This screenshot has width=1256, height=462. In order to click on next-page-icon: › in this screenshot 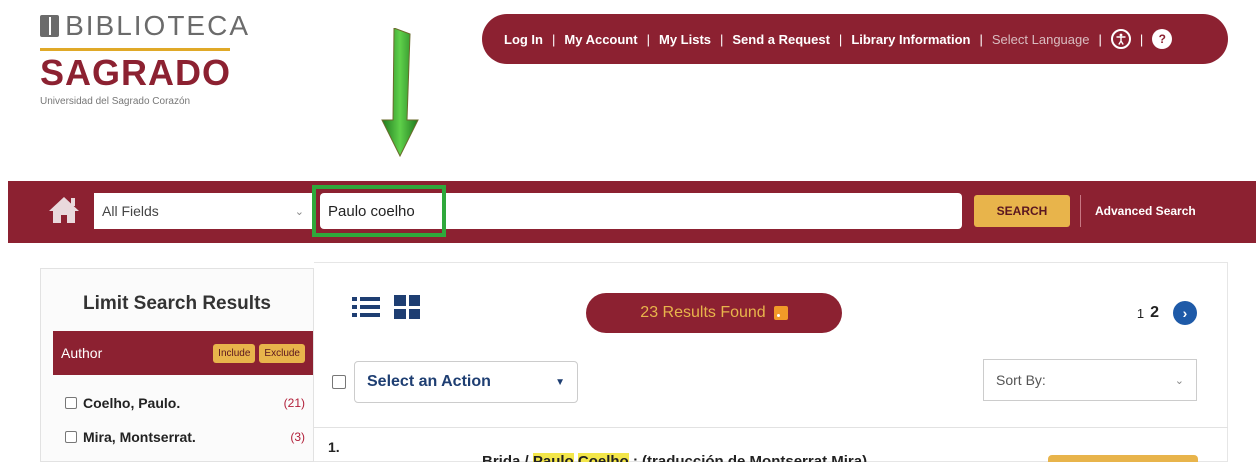, I will do `click(1185, 313)`.